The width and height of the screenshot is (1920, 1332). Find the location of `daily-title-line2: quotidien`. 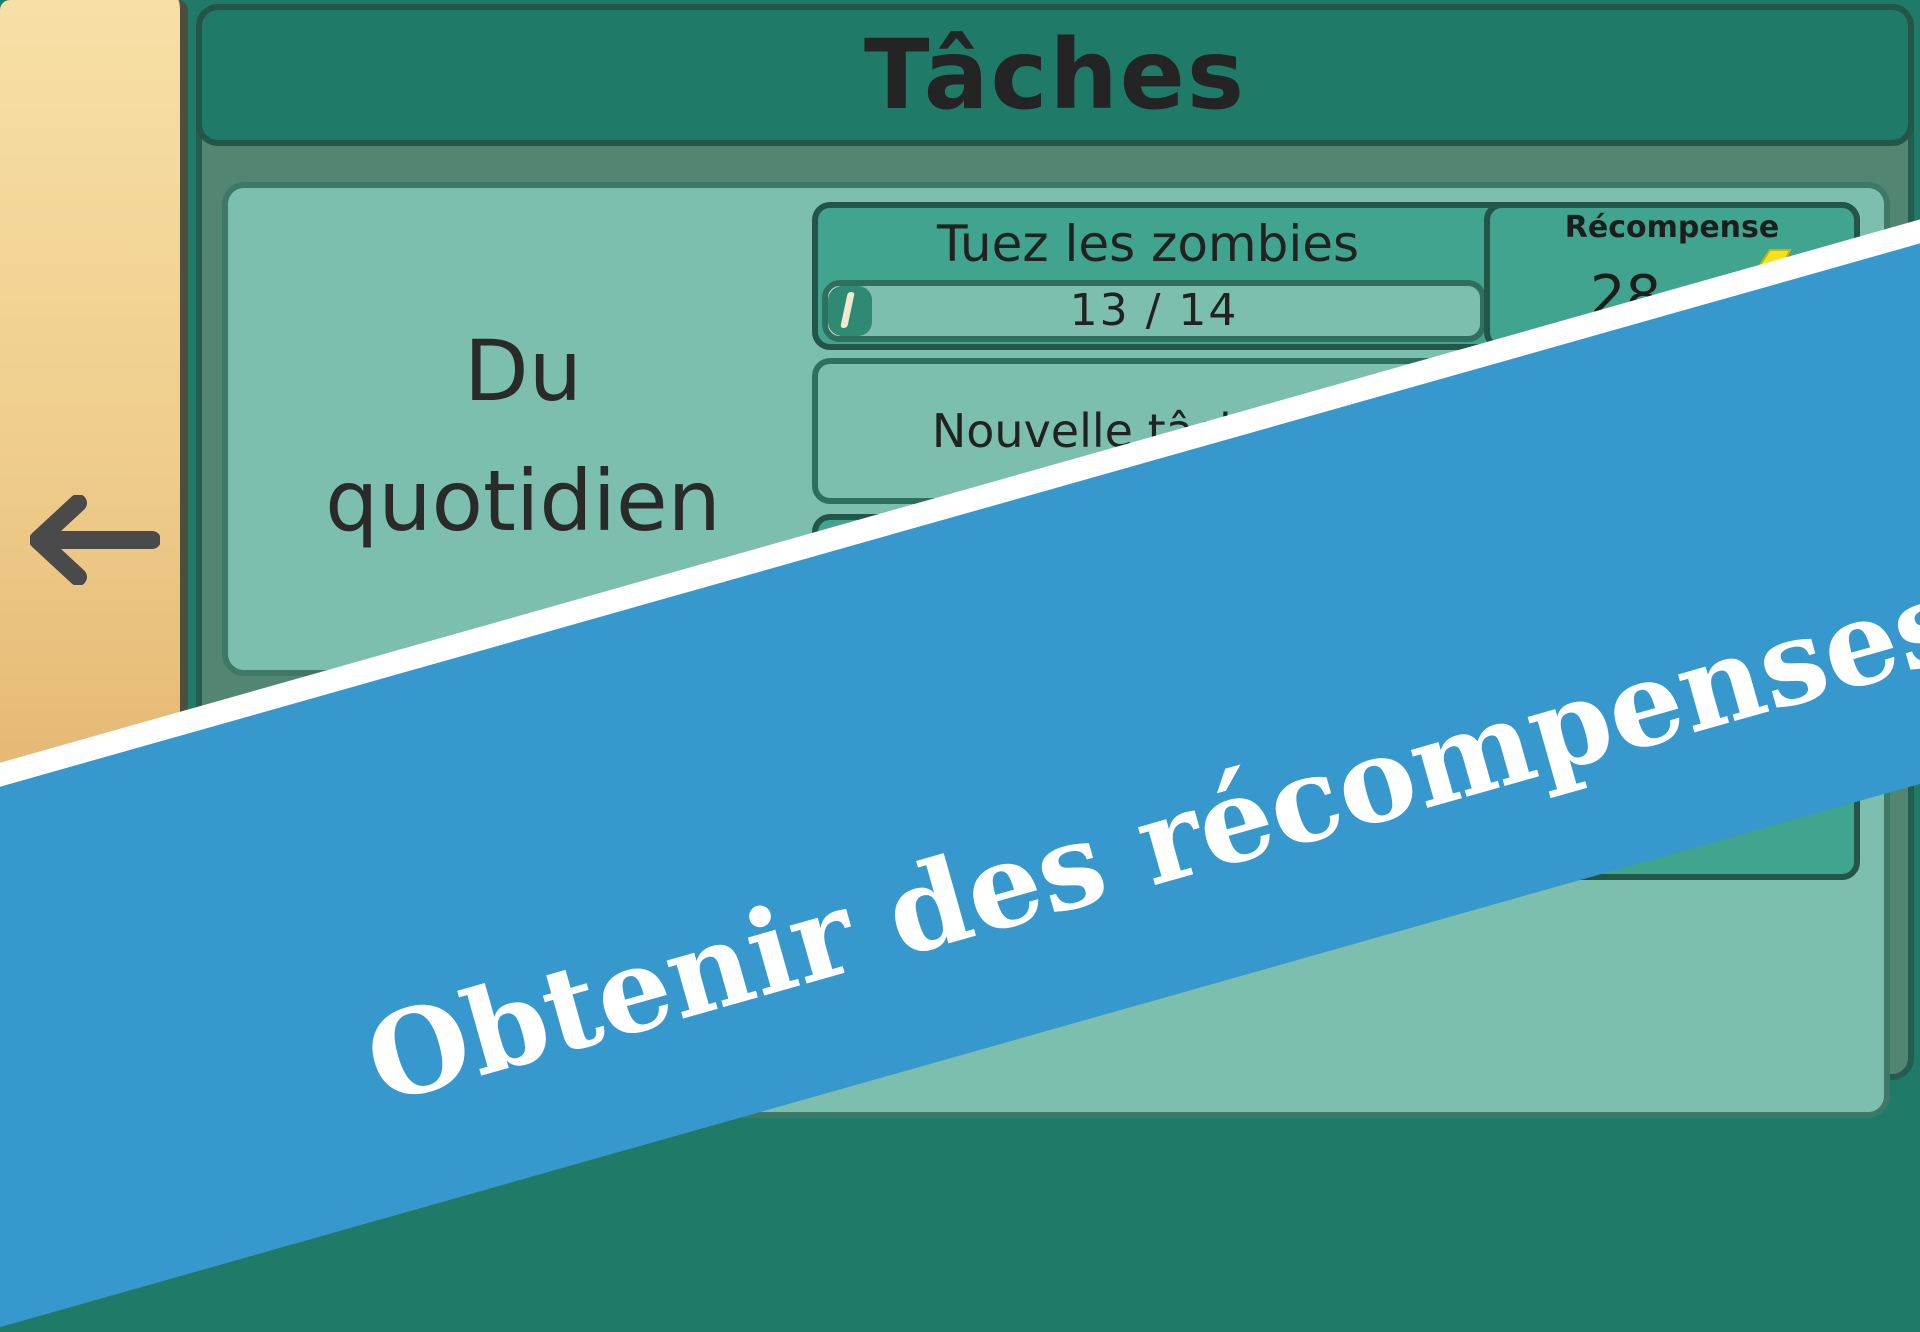

daily-title-line2: quotidien is located at coordinates (523, 501).